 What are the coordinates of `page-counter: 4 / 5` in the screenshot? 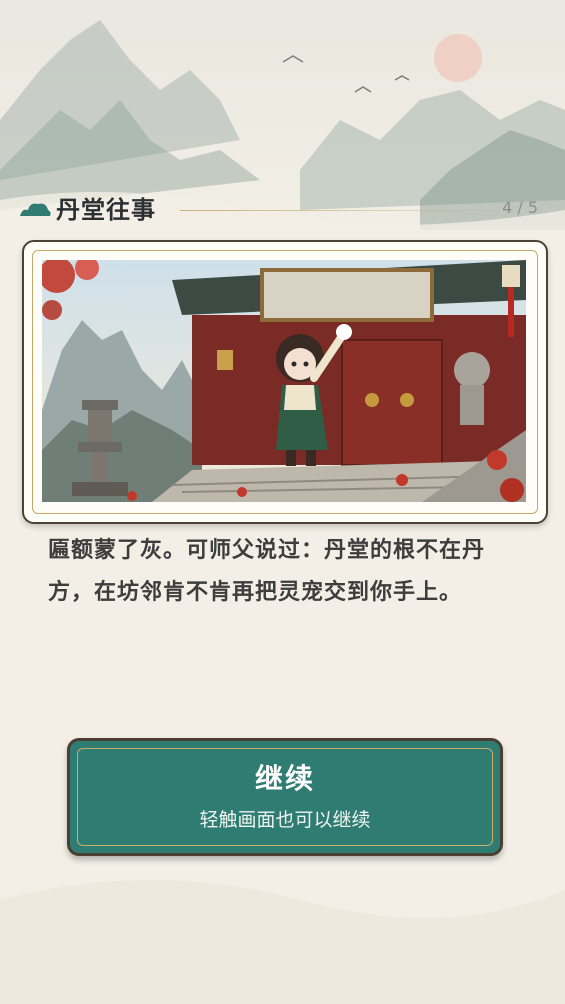 It's located at (520, 207).